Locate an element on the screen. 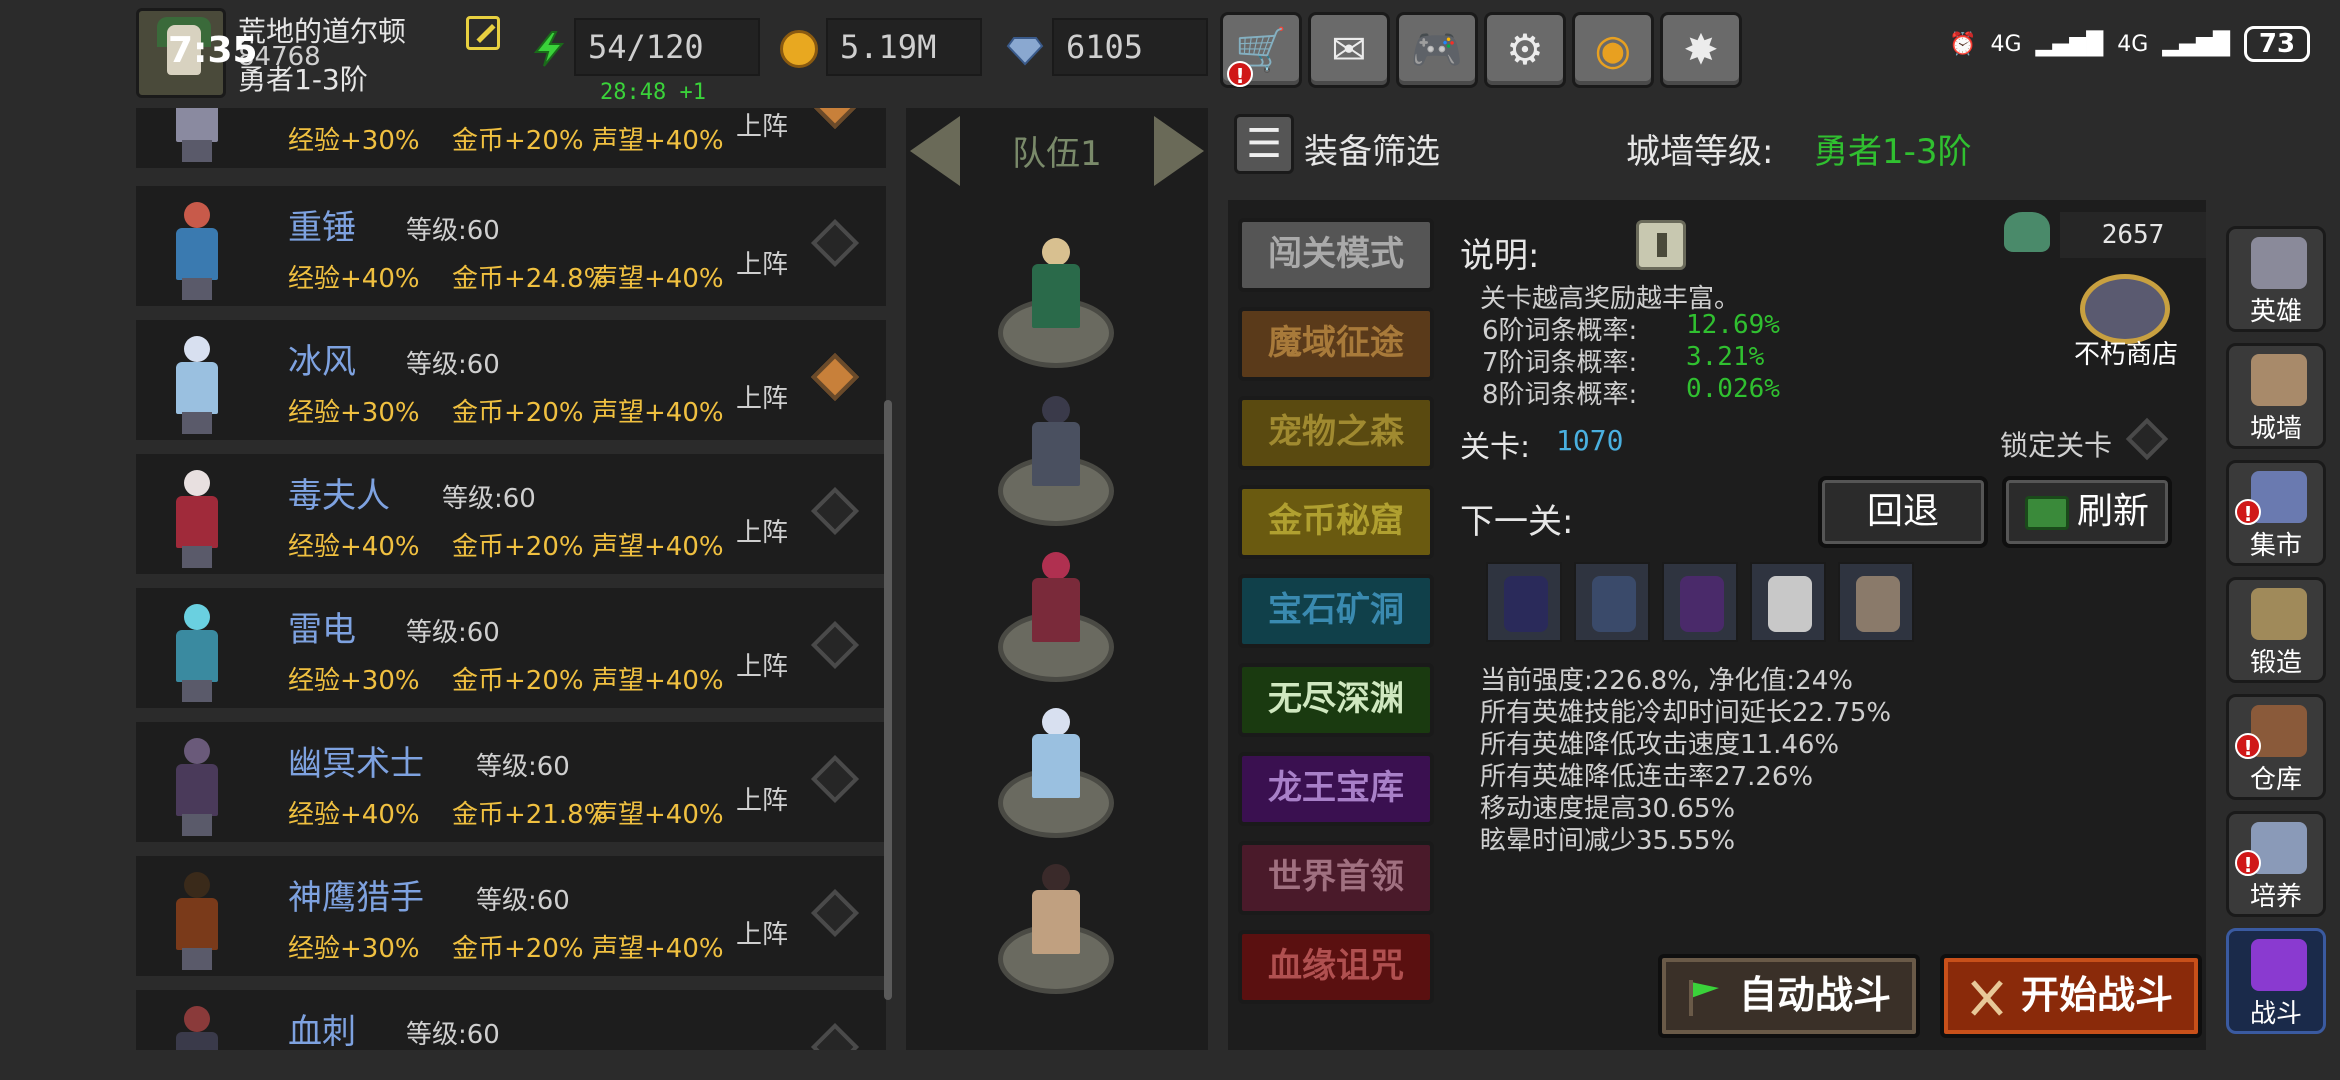  hero-name: 冰风 is located at coordinates (322, 362).